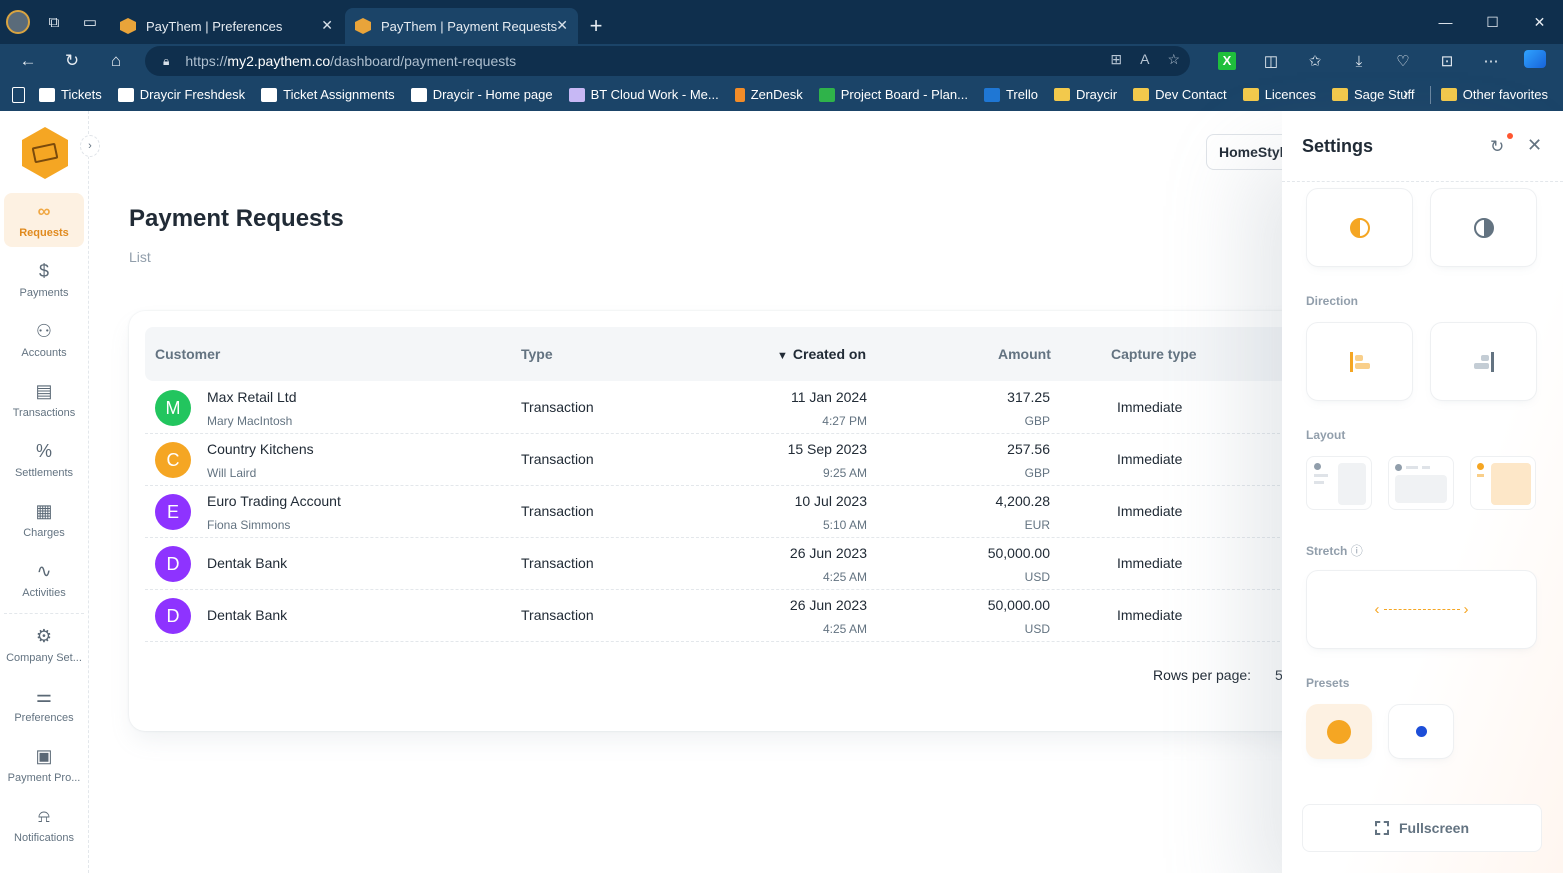  Describe the element at coordinates (44, 460) in the screenshot. I see `sidebar-item-settlements: % Settlements` at that location.